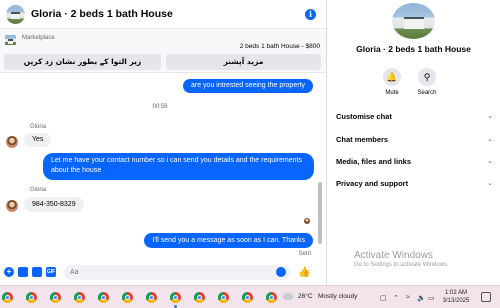 Image resolution: width=500 pixels, height=308 pixels. What do you see at coordinates (23, 272) in the screenshot?
I see `image-icon` at bounding box center [23, 272].